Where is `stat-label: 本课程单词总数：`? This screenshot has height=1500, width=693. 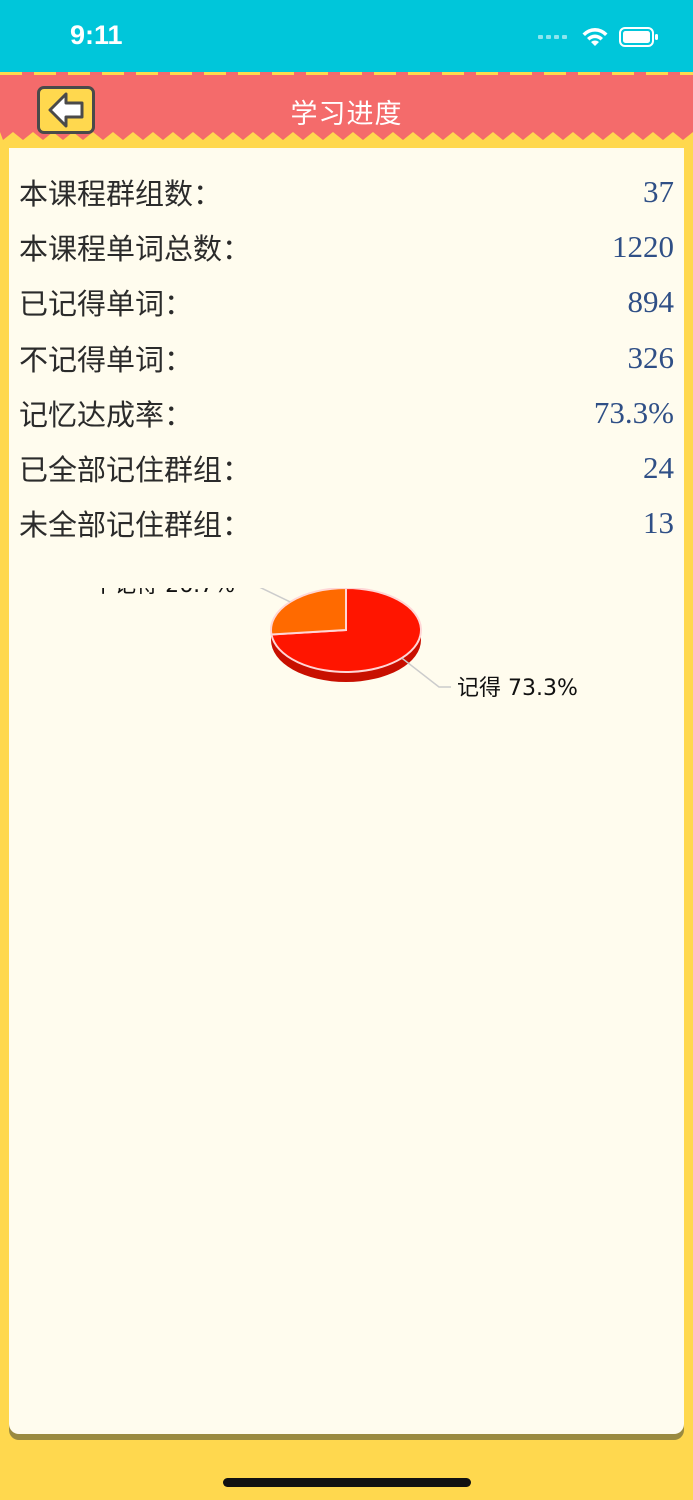 stat-label: 本课程单词总数： is located at coordinates (135, 248).